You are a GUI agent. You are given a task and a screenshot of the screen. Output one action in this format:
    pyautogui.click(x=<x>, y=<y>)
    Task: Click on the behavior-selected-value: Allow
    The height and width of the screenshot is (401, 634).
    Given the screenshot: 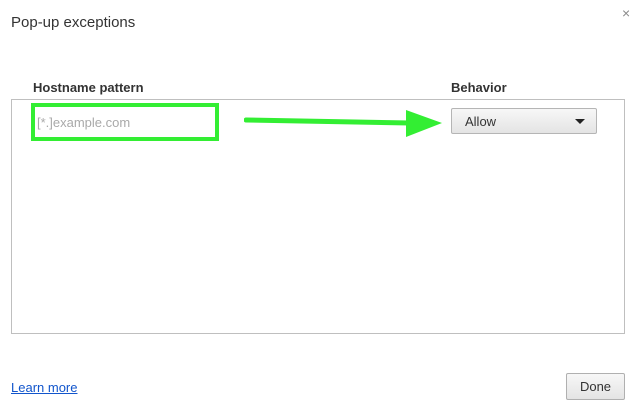 What is the action you would take?
    pyautogui.click(x=481, y=121)
    